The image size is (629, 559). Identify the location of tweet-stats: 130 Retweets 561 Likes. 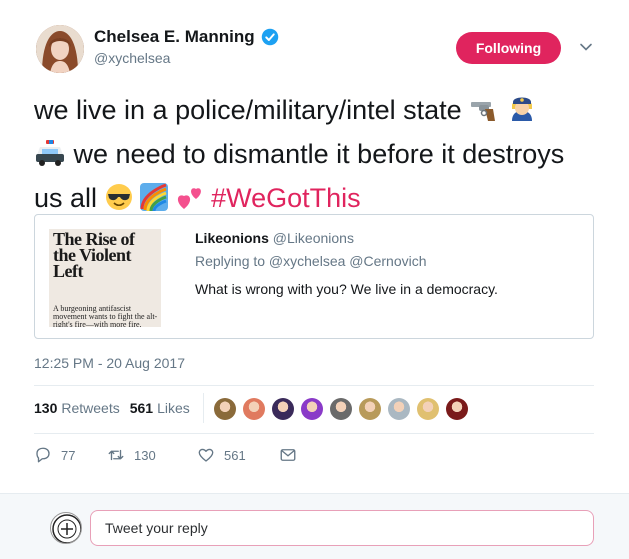
(117, 408).